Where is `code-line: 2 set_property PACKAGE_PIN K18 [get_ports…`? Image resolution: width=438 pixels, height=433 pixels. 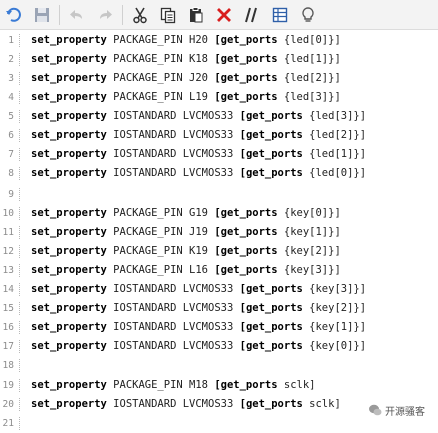 code-line: 2 set_property PACKAGE_PIN K18 [get_ports… is located at coordinates (219, 59).